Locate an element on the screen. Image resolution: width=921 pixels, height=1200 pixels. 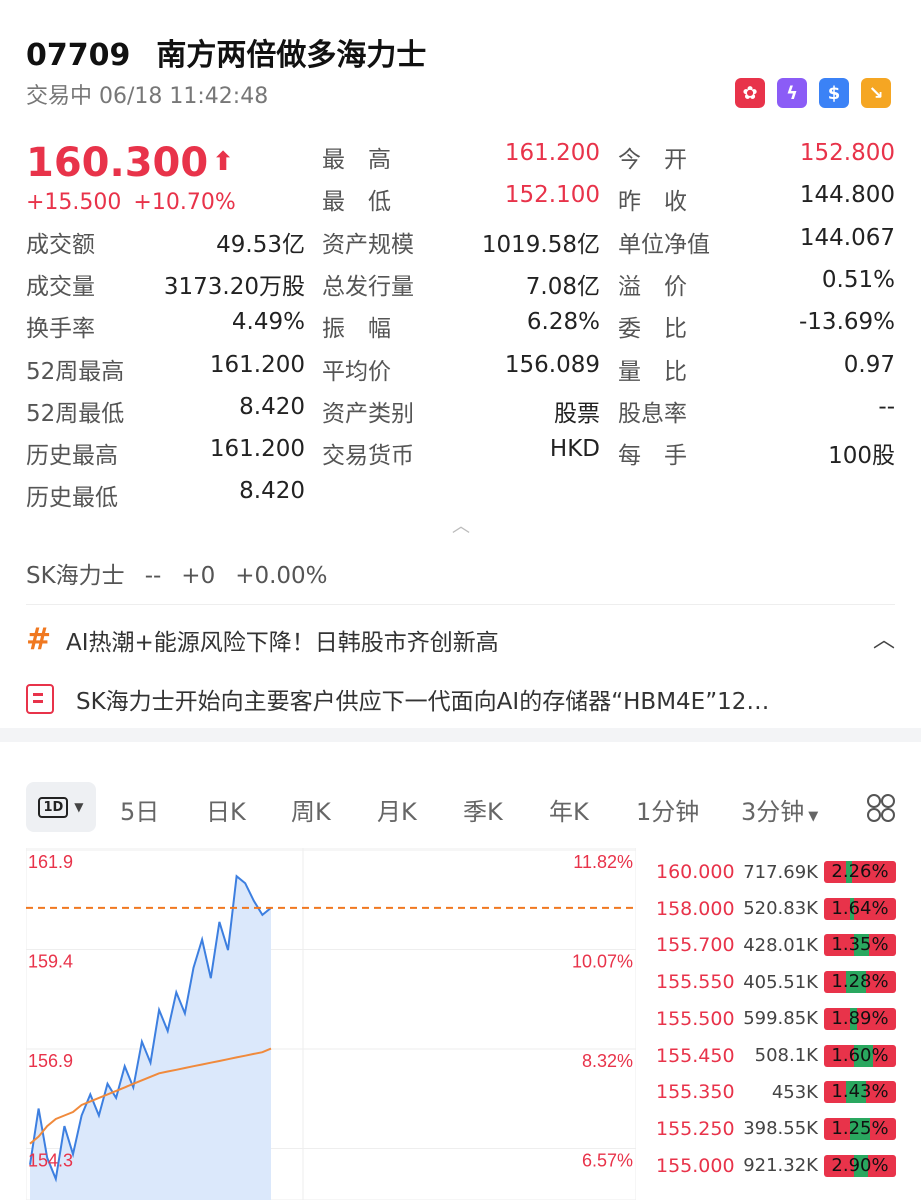
stat-value: 152.800 is located at coordinates (847, 153).